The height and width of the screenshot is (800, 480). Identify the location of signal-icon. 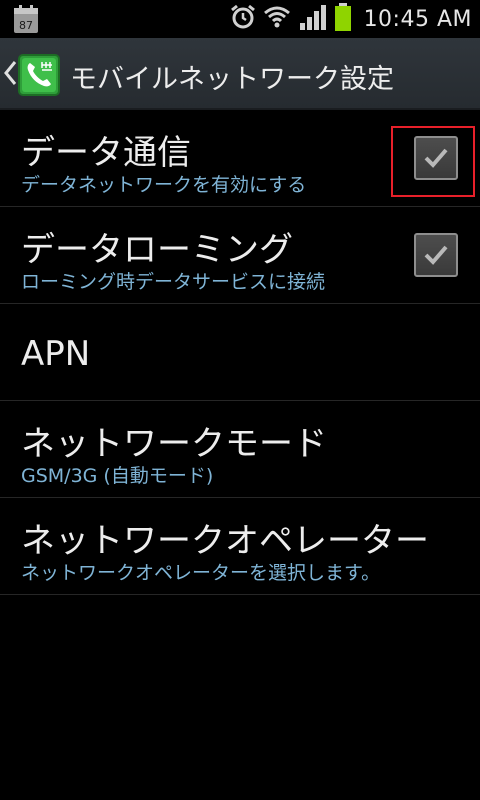
(313, 19).